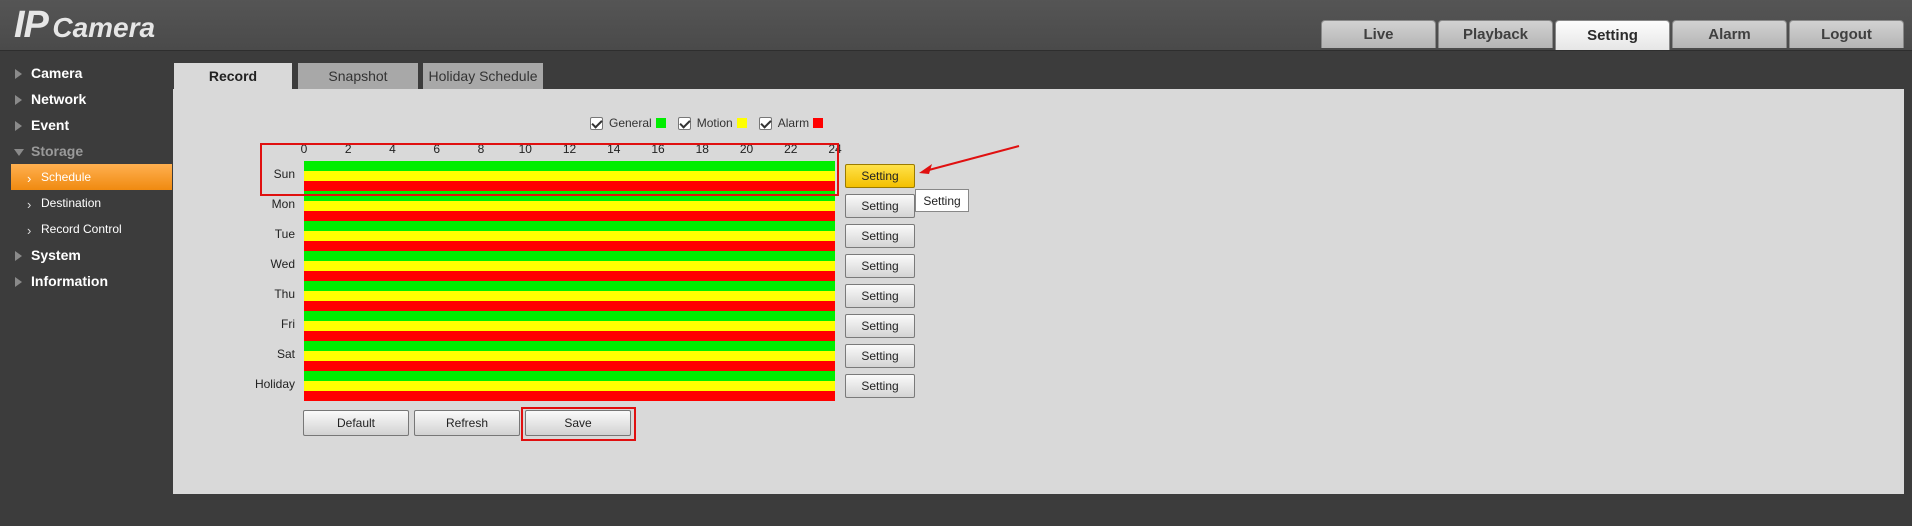  I want to click on wed-general-schedule-bar, so click(569, 256).